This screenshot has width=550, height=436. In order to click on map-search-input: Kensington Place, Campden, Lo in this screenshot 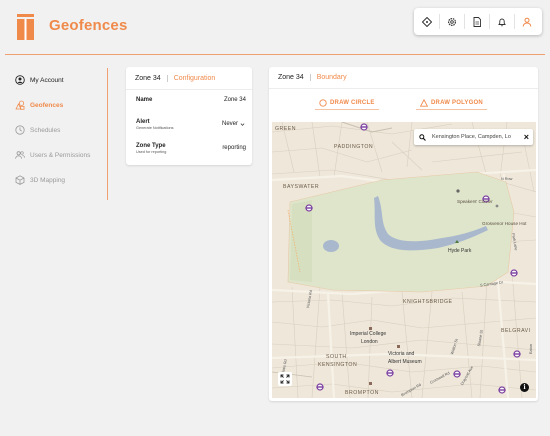, I will do `click(474, 137)`.